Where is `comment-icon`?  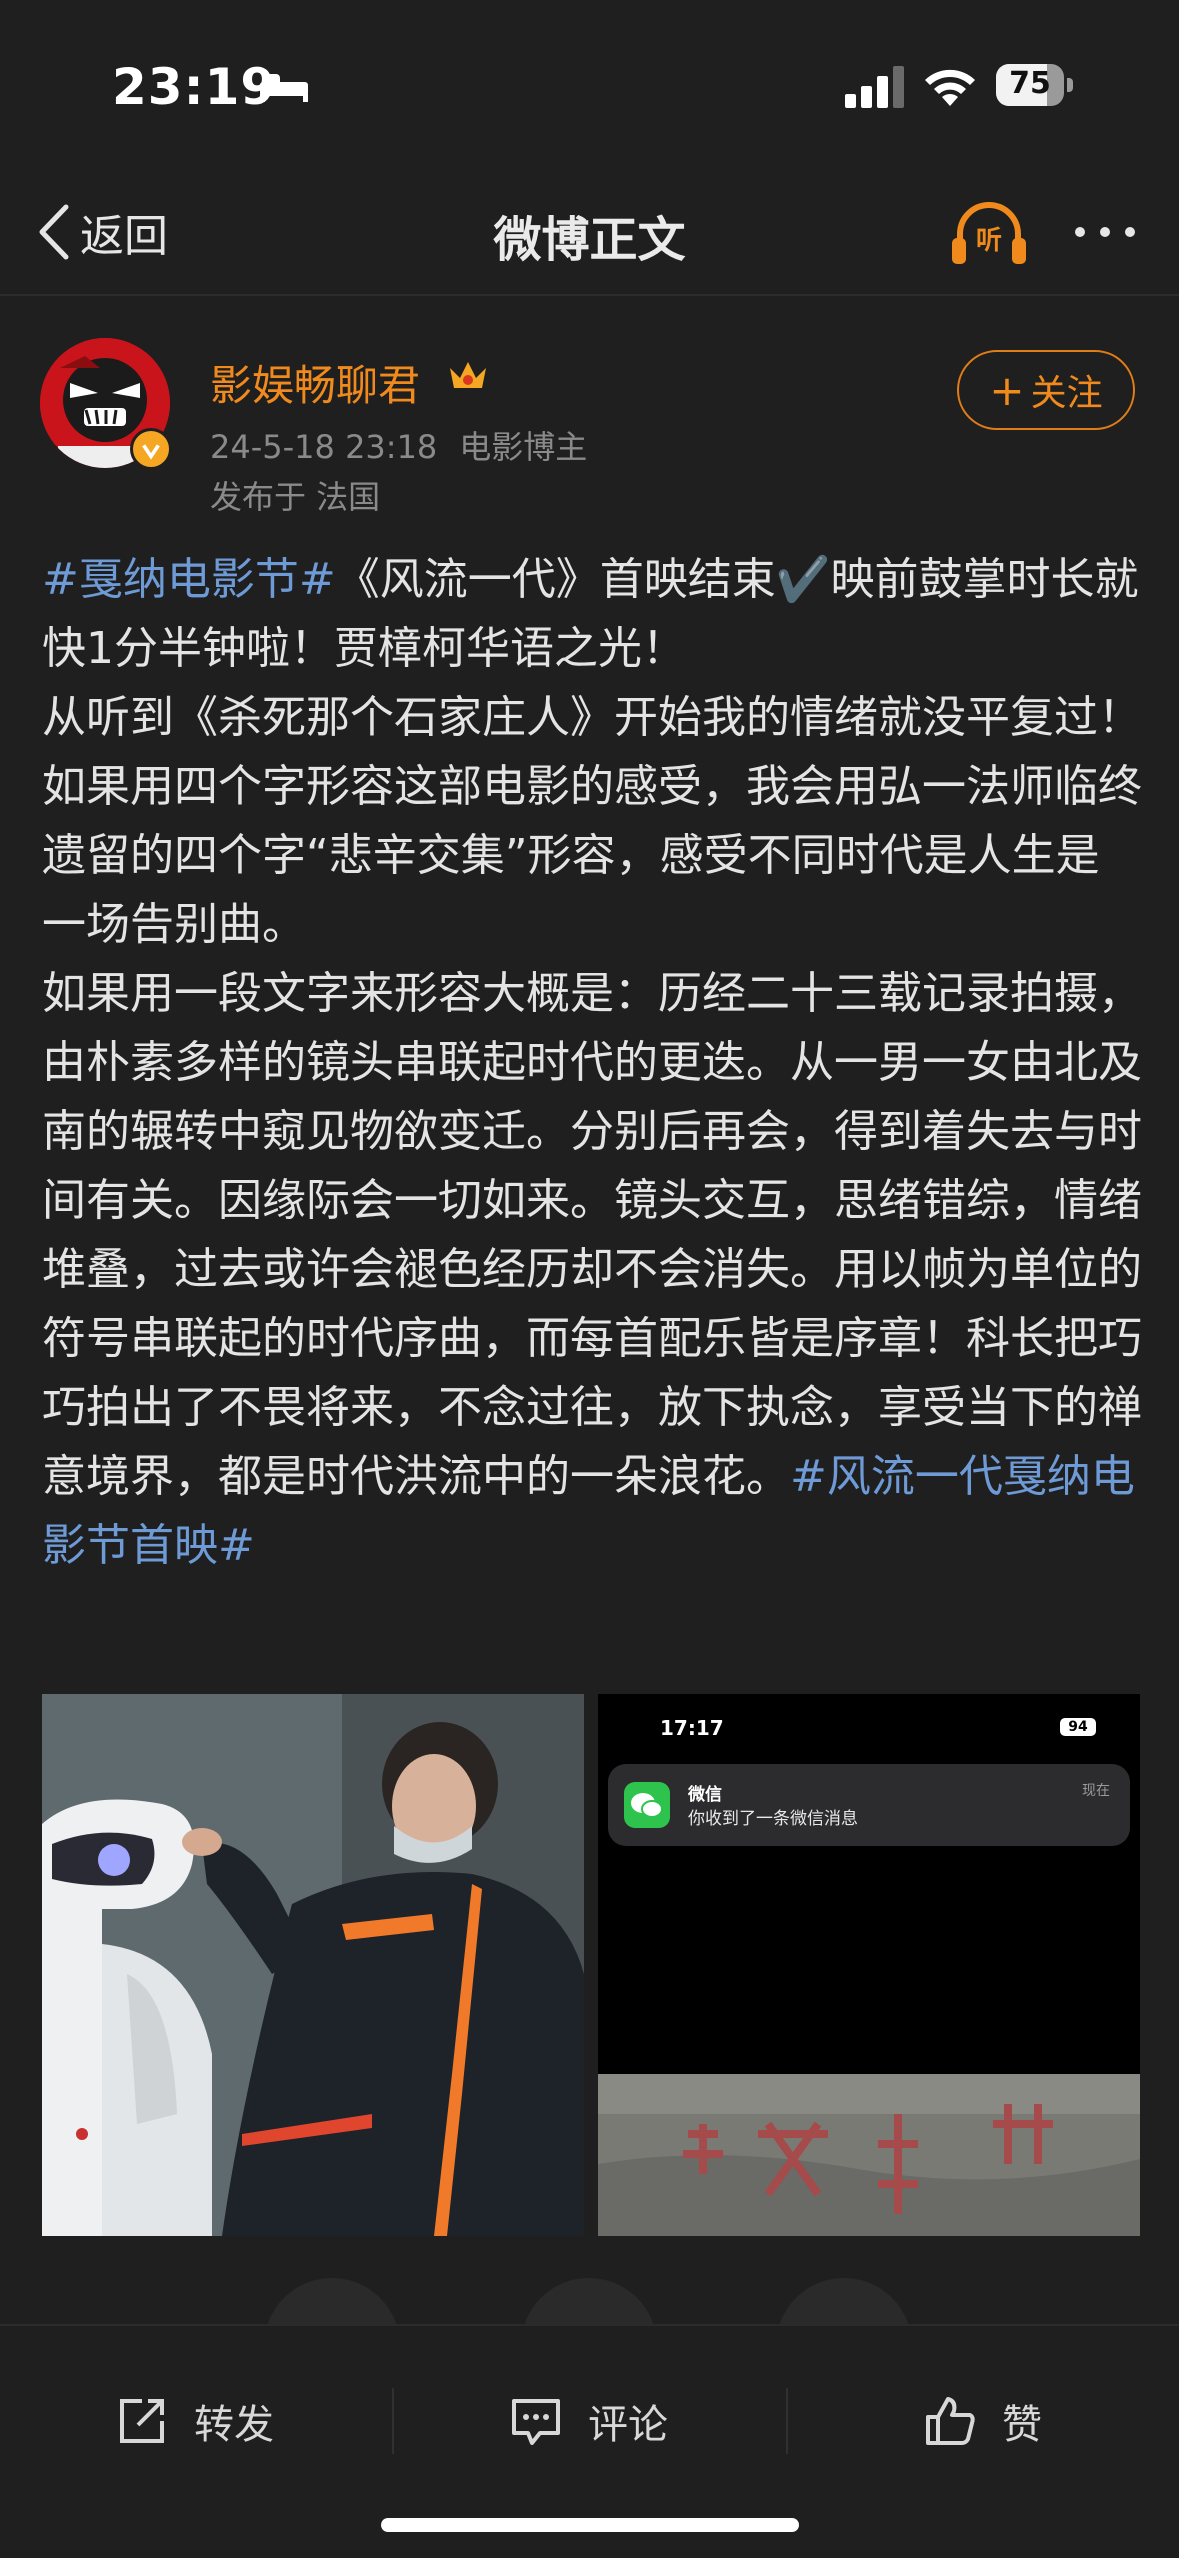 comment-icon is located at coordinates (536, 2422).